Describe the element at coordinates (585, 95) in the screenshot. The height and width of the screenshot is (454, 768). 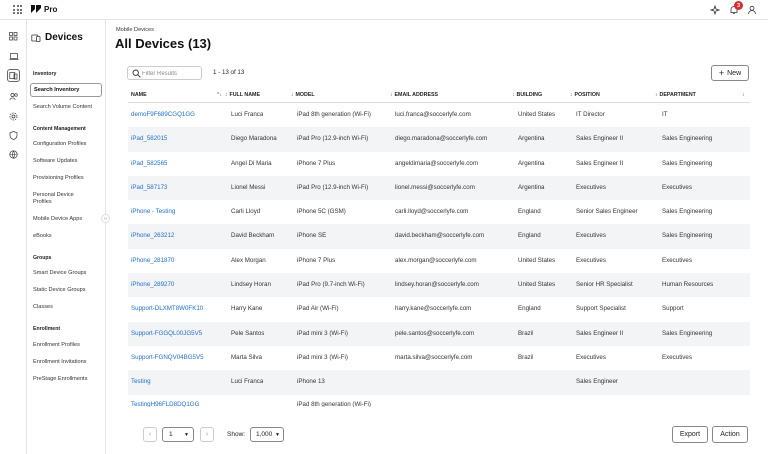
I see `column-header-position: ↕ POSITION` at that location.